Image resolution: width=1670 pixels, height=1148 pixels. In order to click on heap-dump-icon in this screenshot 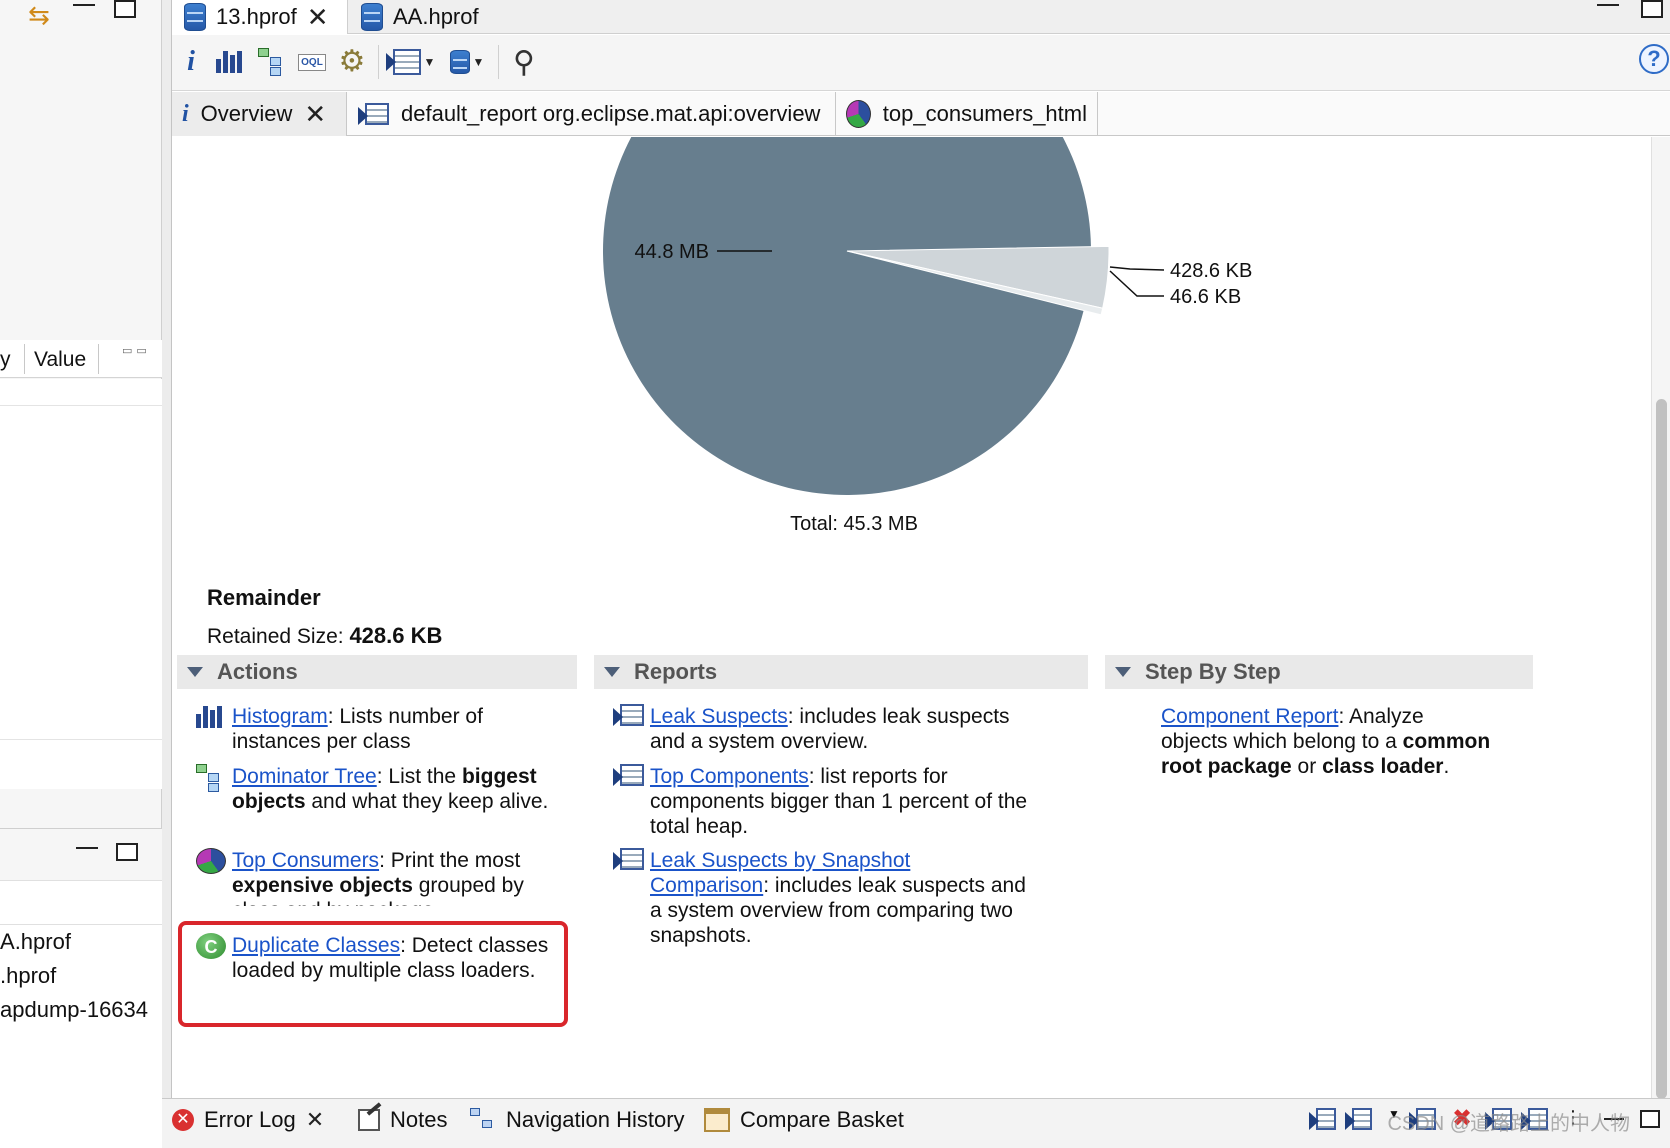, I will do `click(372, 17)`.